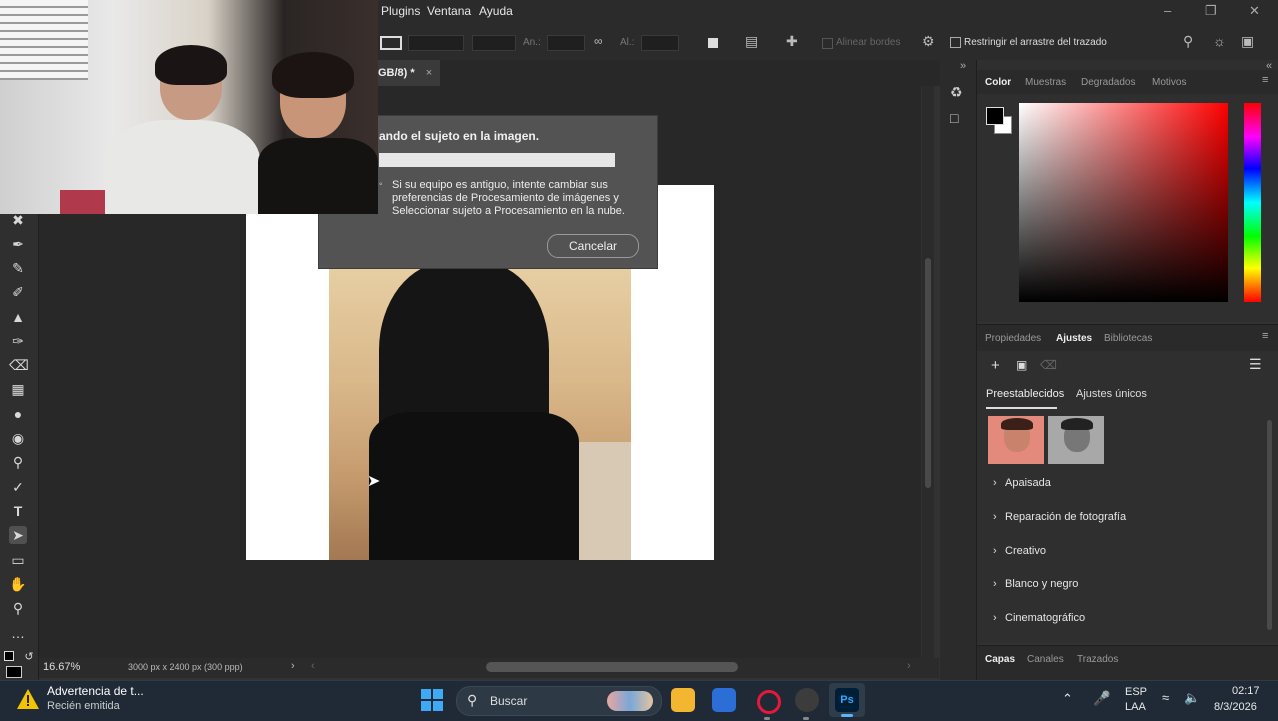  Describe the element at coordinates (1265, 336) in the screenshot. I see `adjustments-panel-menu-icon: ≡` at that location.